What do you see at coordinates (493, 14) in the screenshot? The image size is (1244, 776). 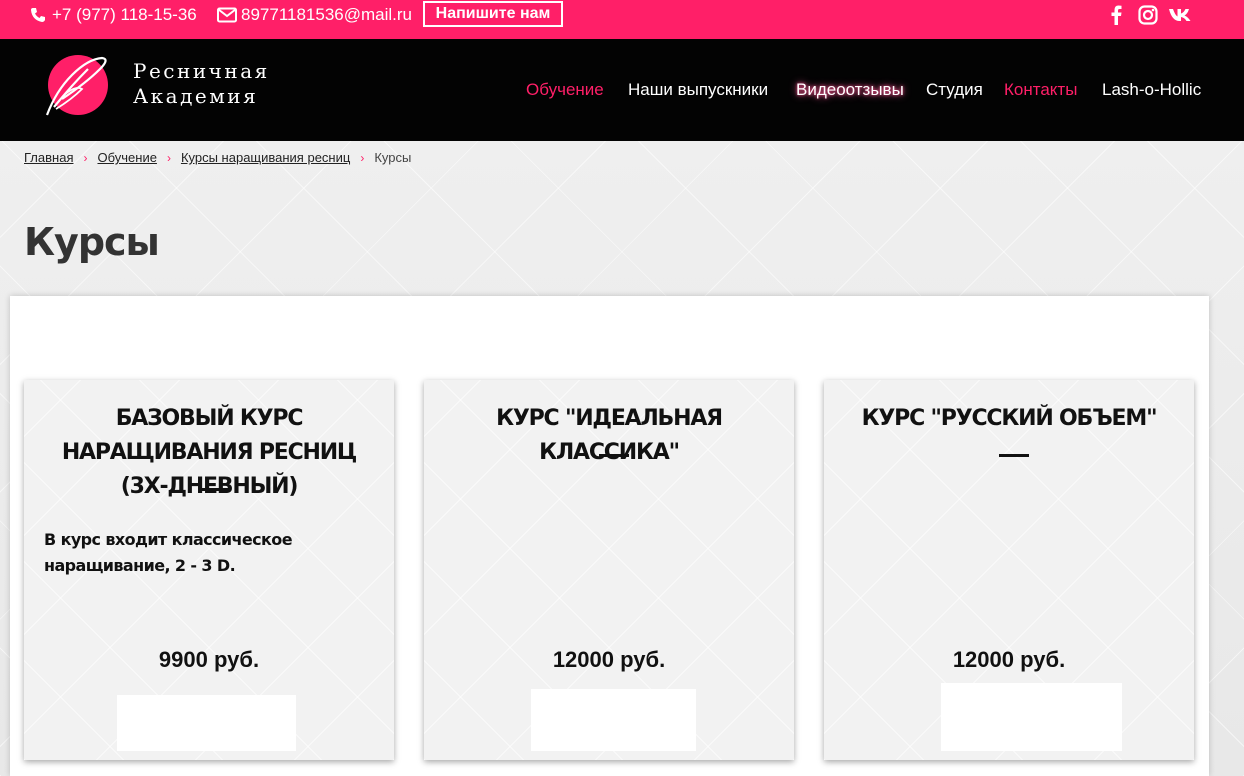 I see `write-us-button: Напишите нам` at bounding box center [493, 14].